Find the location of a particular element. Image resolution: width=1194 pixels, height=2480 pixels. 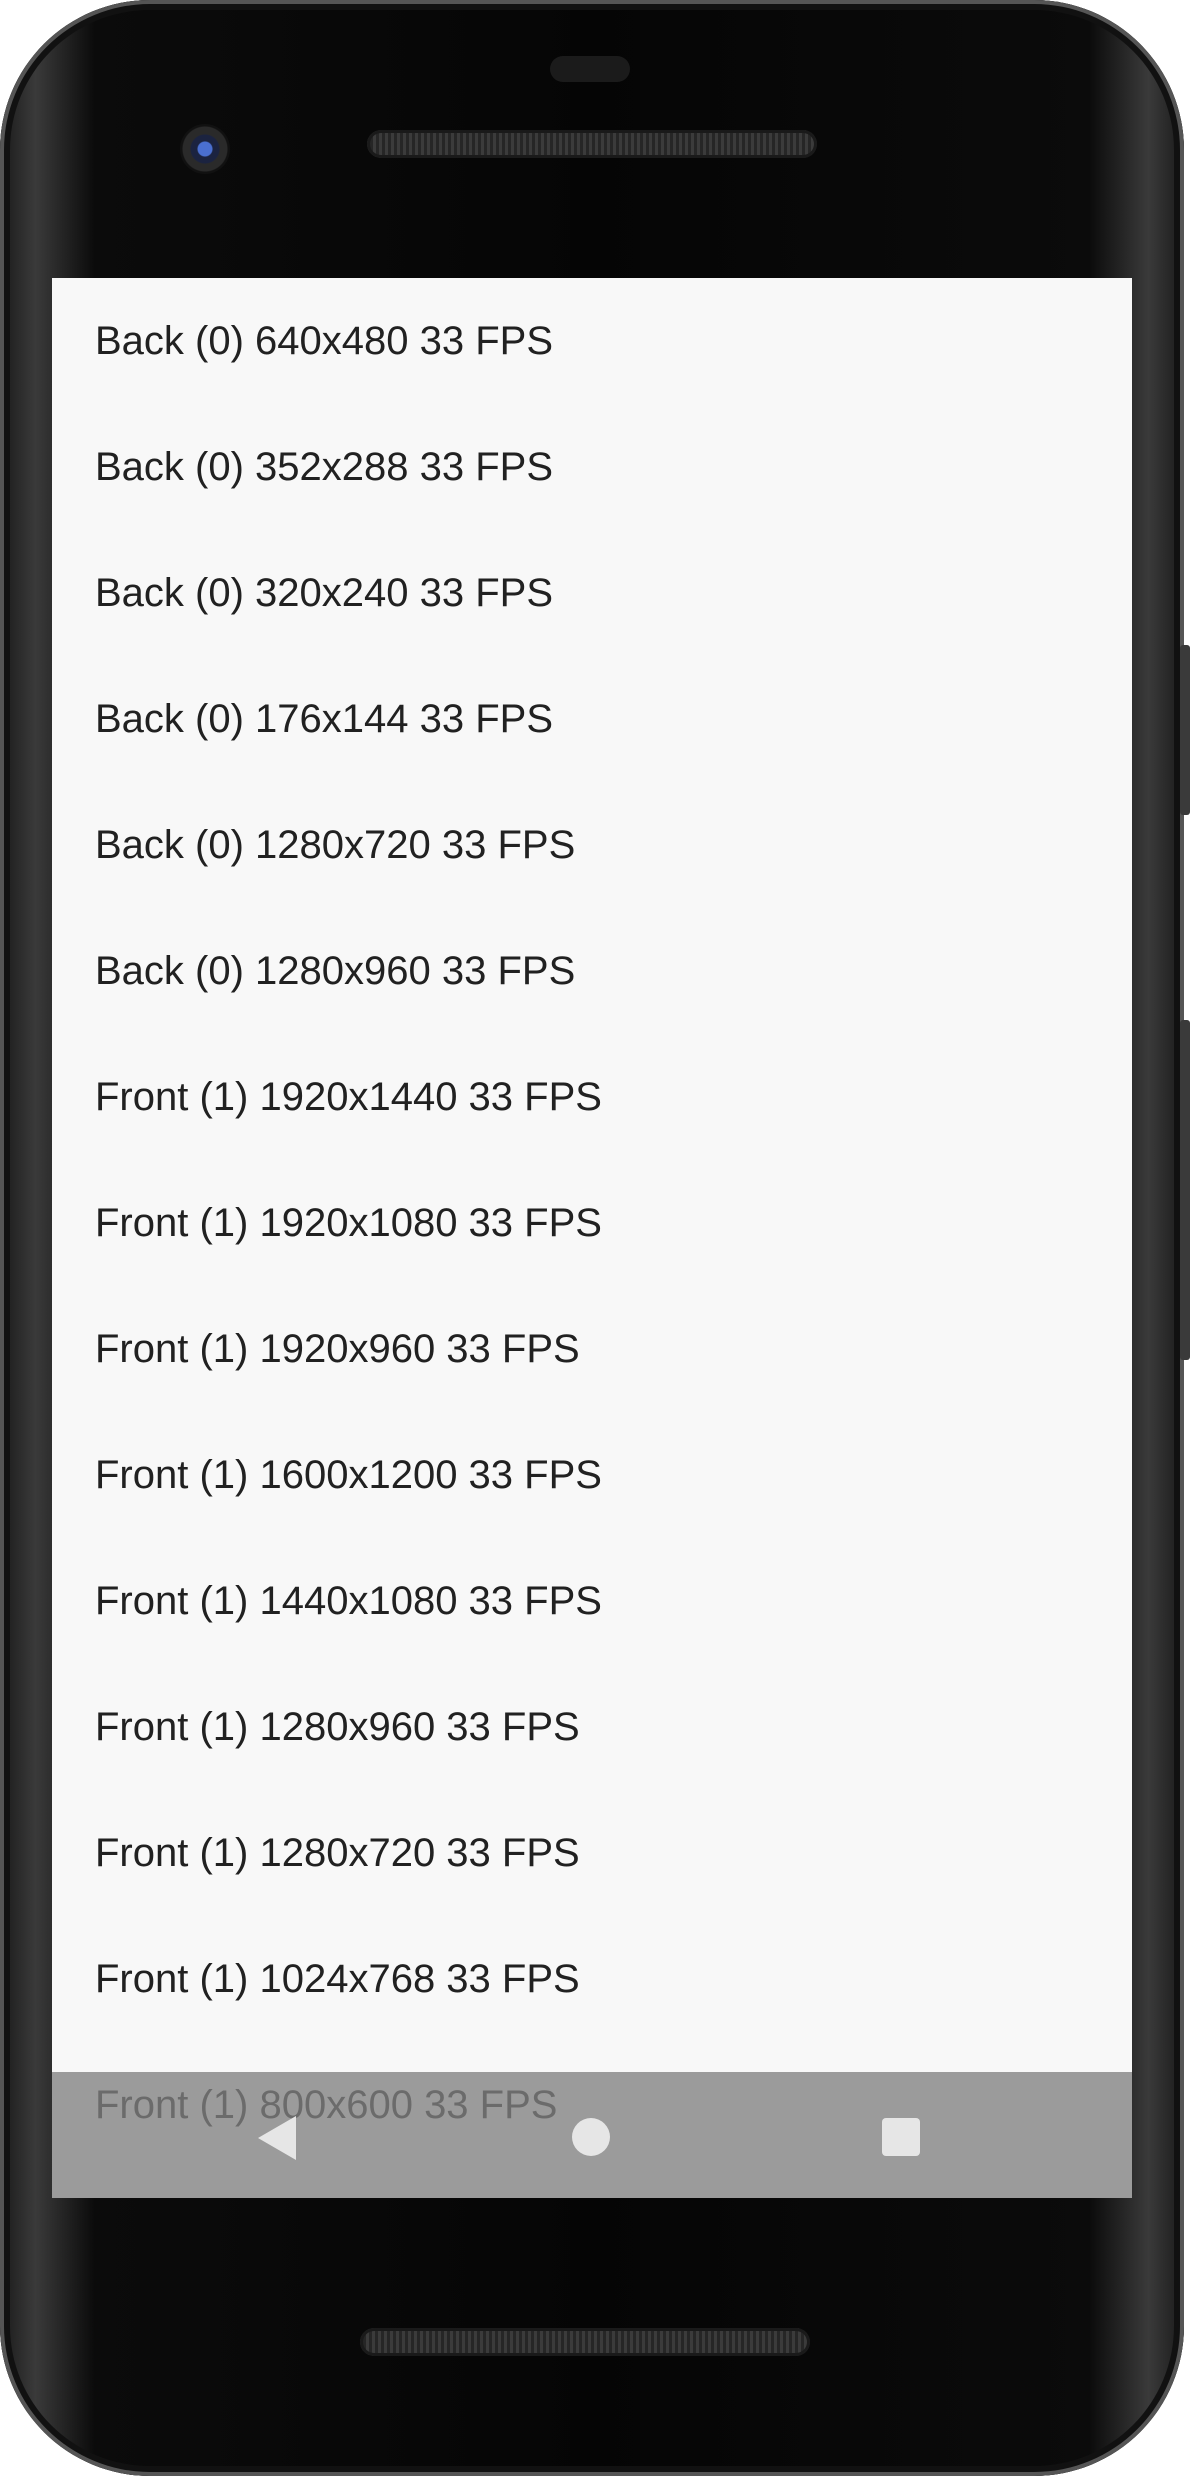

list-item-label: Front (1) 1280x720 33 FPS is located at coordinates (337, 1853).